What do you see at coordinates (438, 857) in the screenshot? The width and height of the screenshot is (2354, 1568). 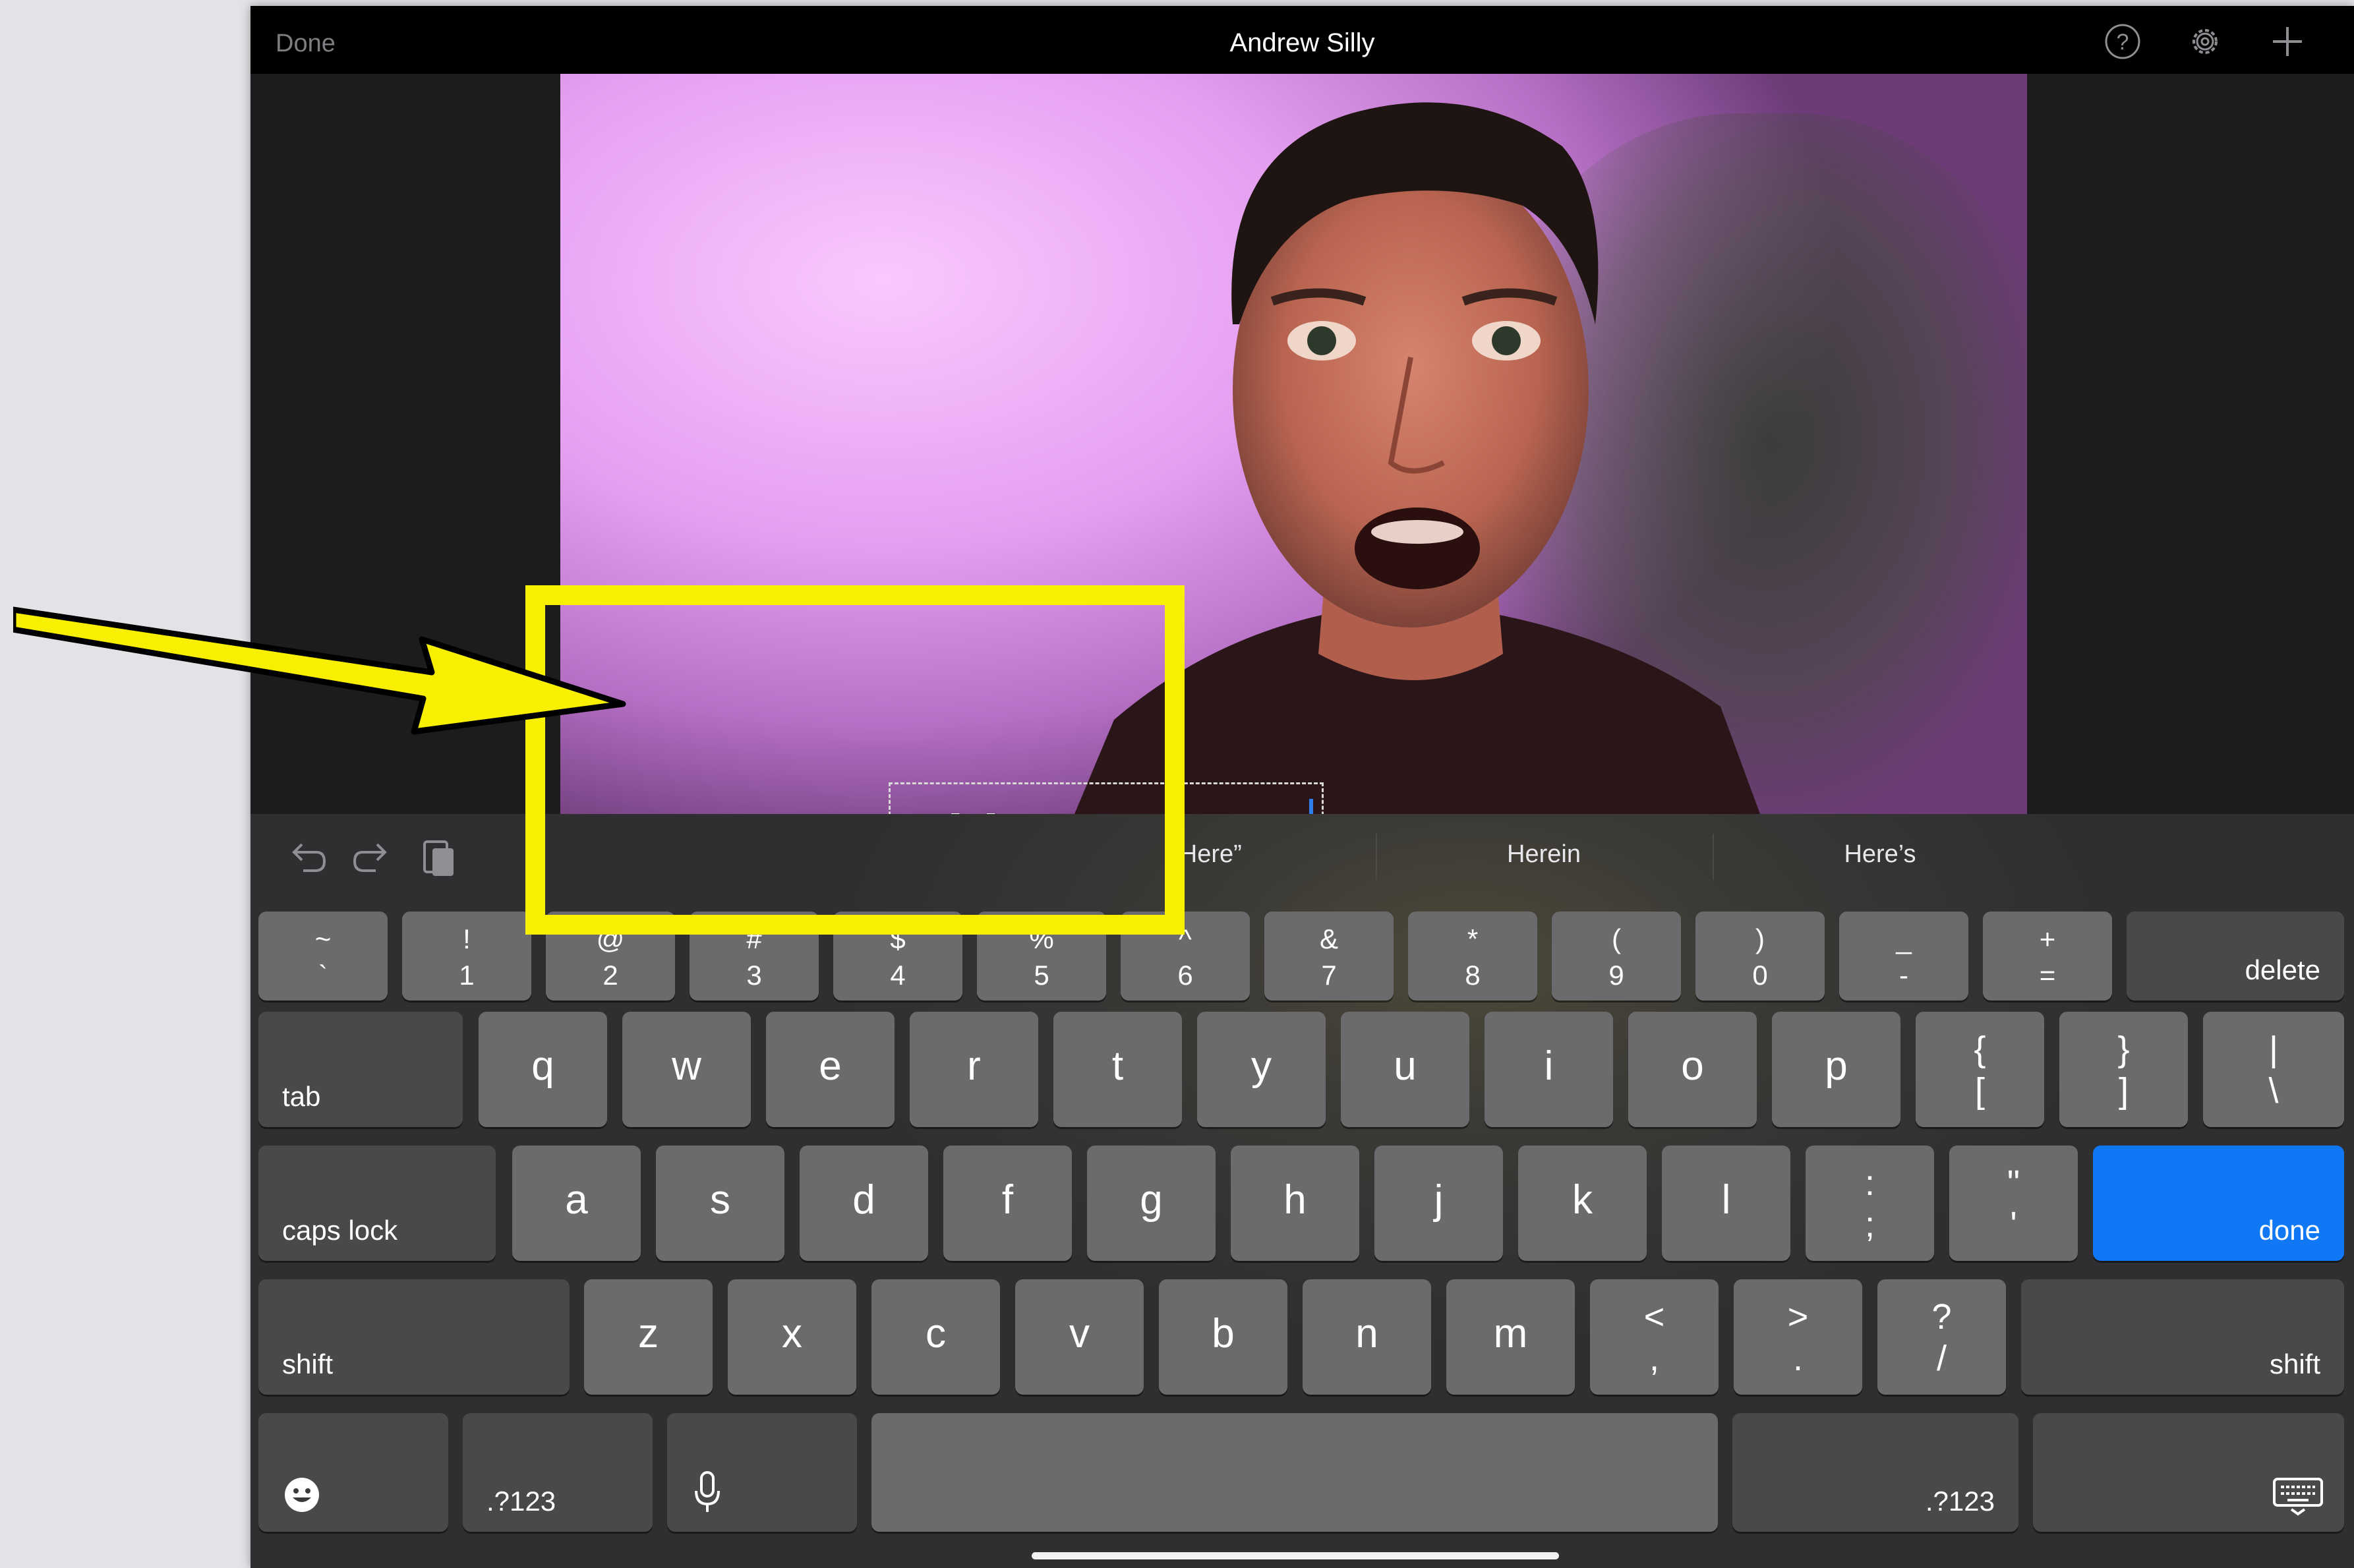 I see `paste-icon` at bounding box center [438, 857].